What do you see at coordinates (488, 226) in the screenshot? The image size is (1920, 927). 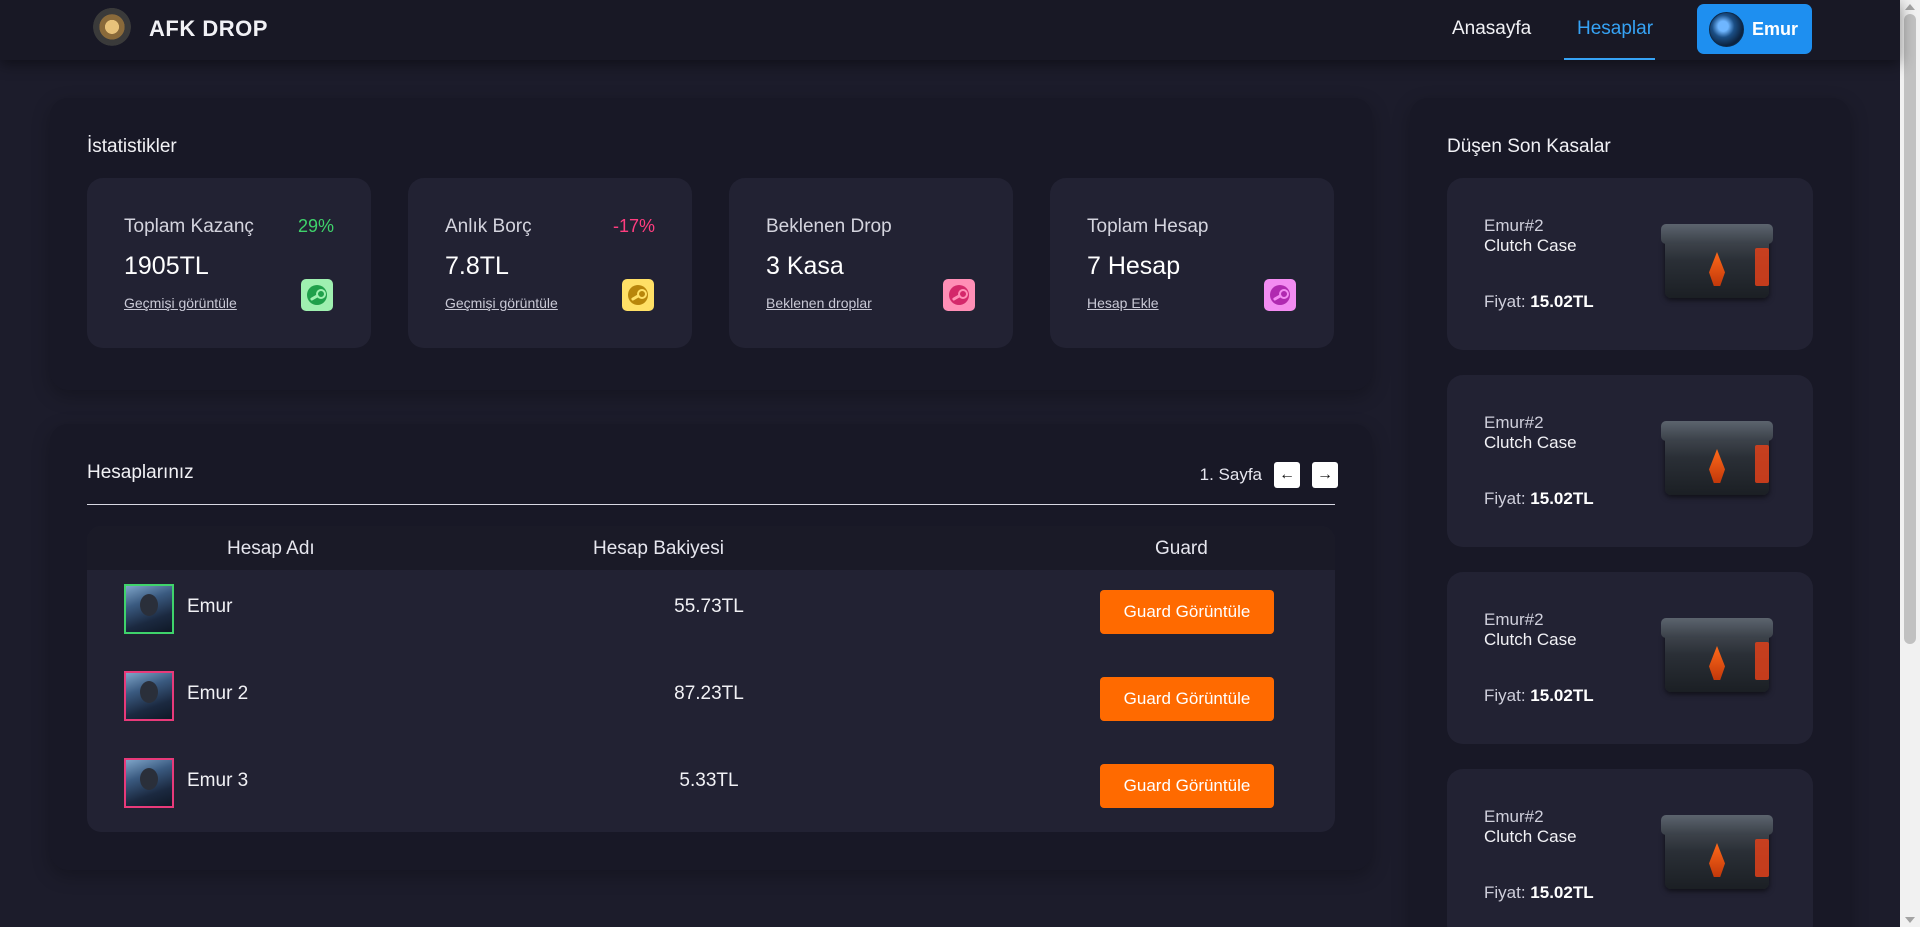 I see `stat-label: Anlık Borç` at bounding box center [488, 226].